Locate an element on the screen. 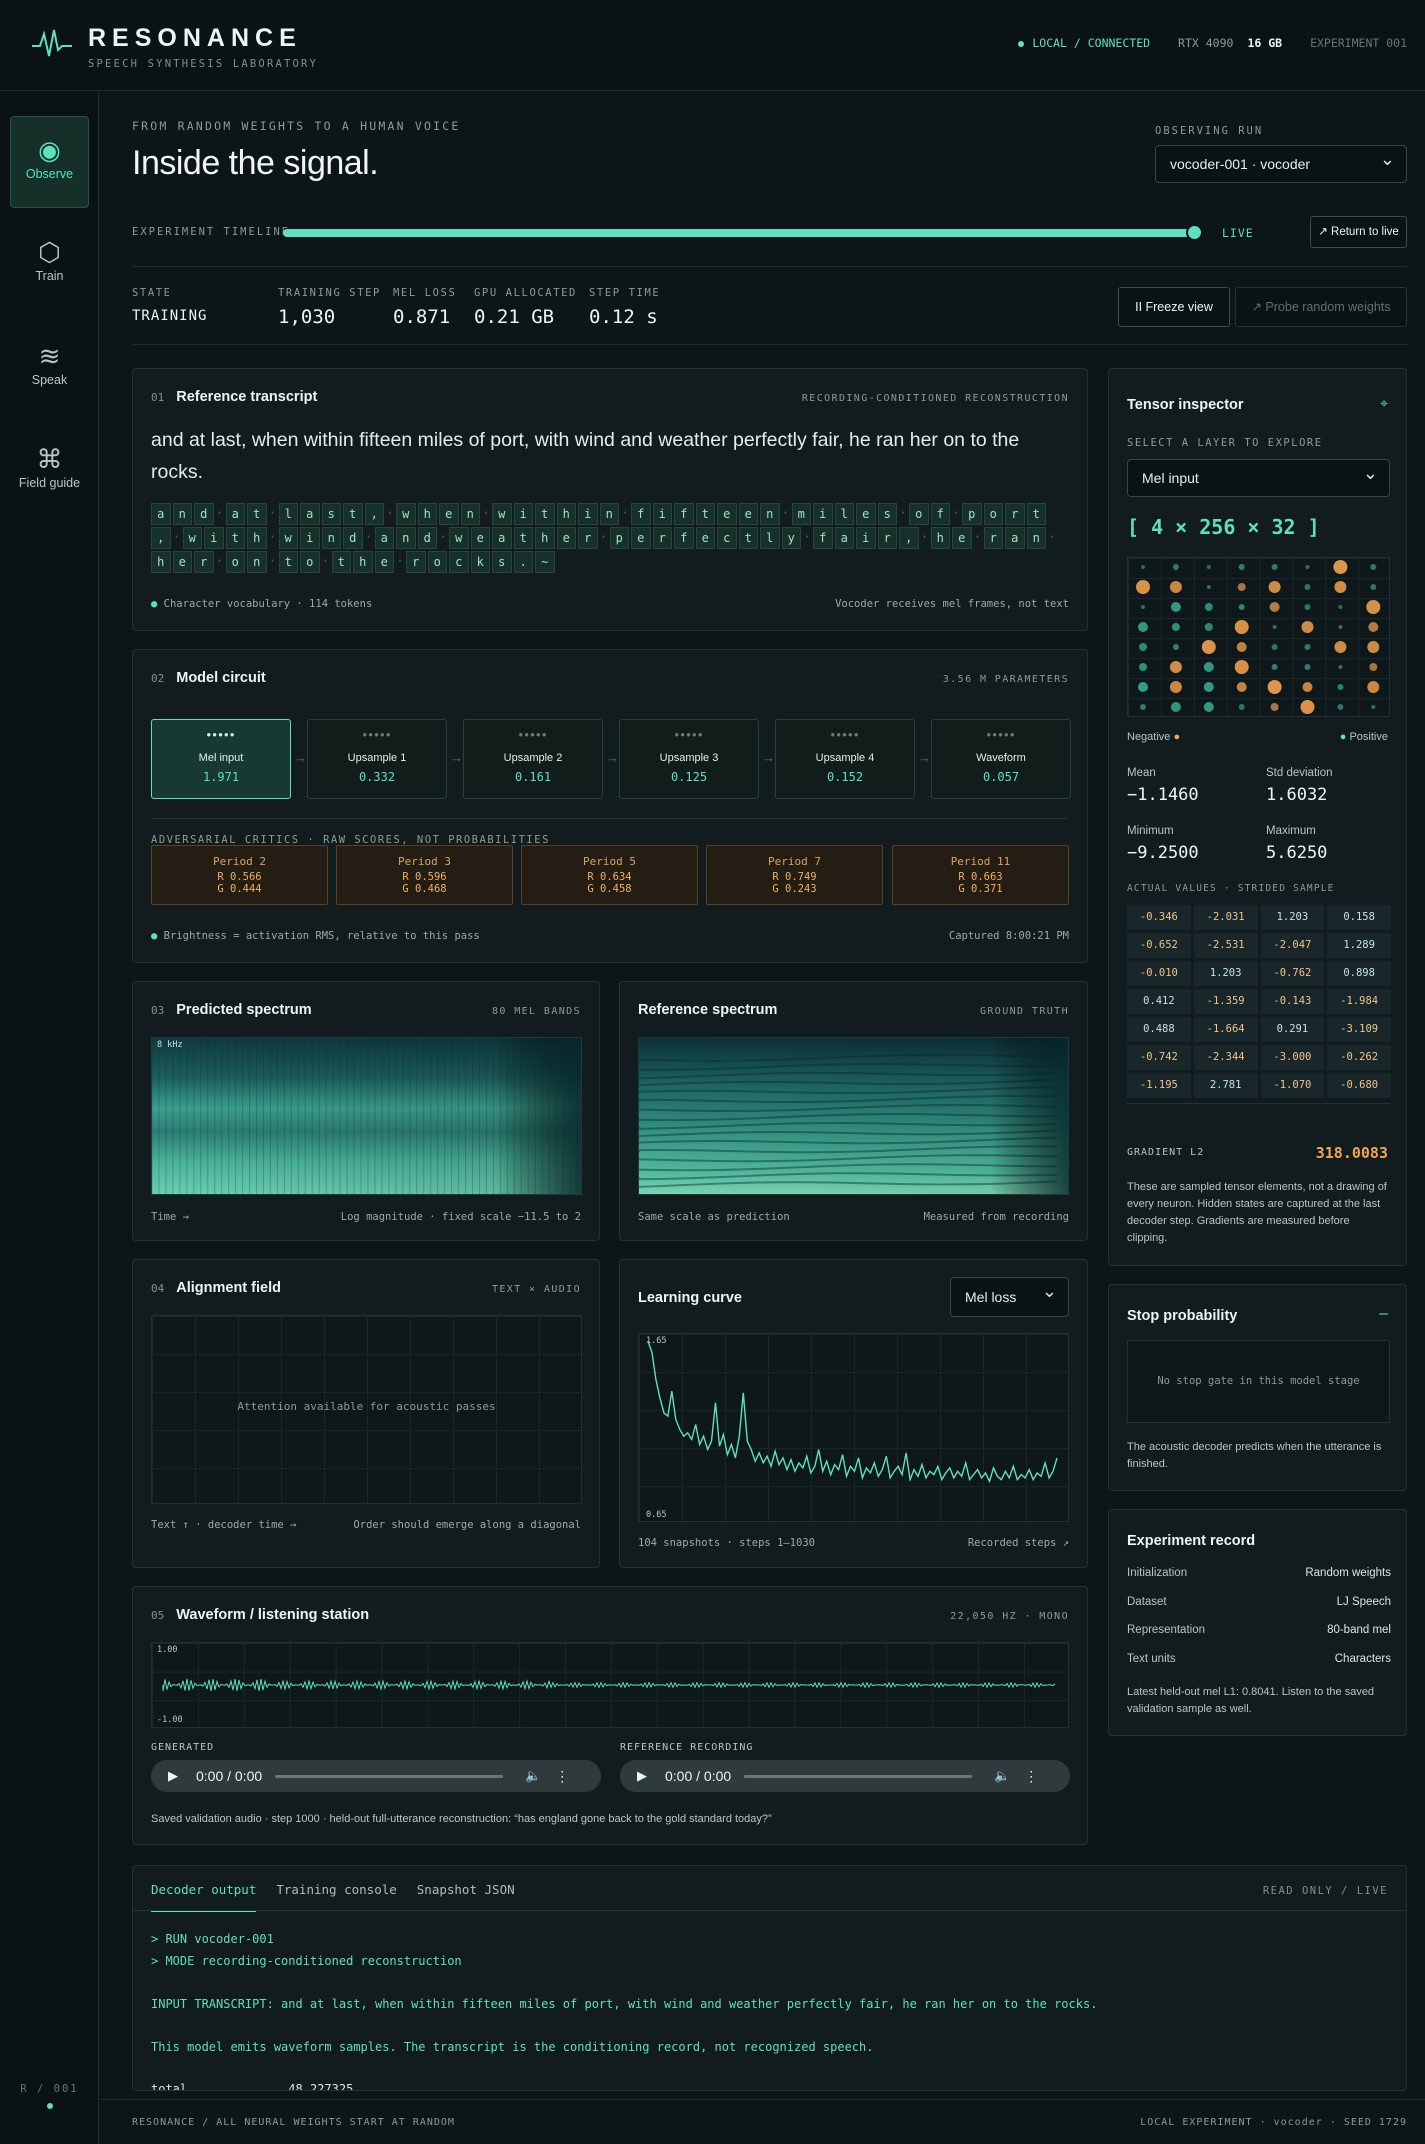  critic-period-2: Period 2R 0.566 G 0.444 is located at coordinates (239, 875).